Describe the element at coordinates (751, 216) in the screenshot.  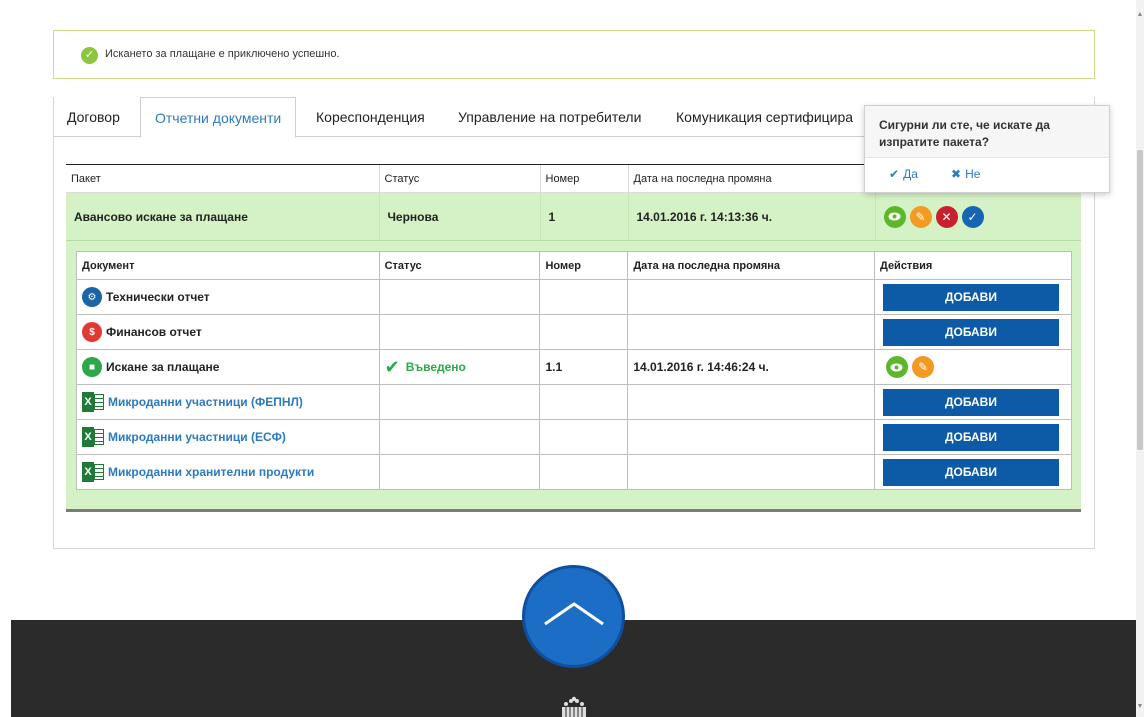
I see `package-date: 14.01.2016 г. 14:13:36 ч.` at that location.